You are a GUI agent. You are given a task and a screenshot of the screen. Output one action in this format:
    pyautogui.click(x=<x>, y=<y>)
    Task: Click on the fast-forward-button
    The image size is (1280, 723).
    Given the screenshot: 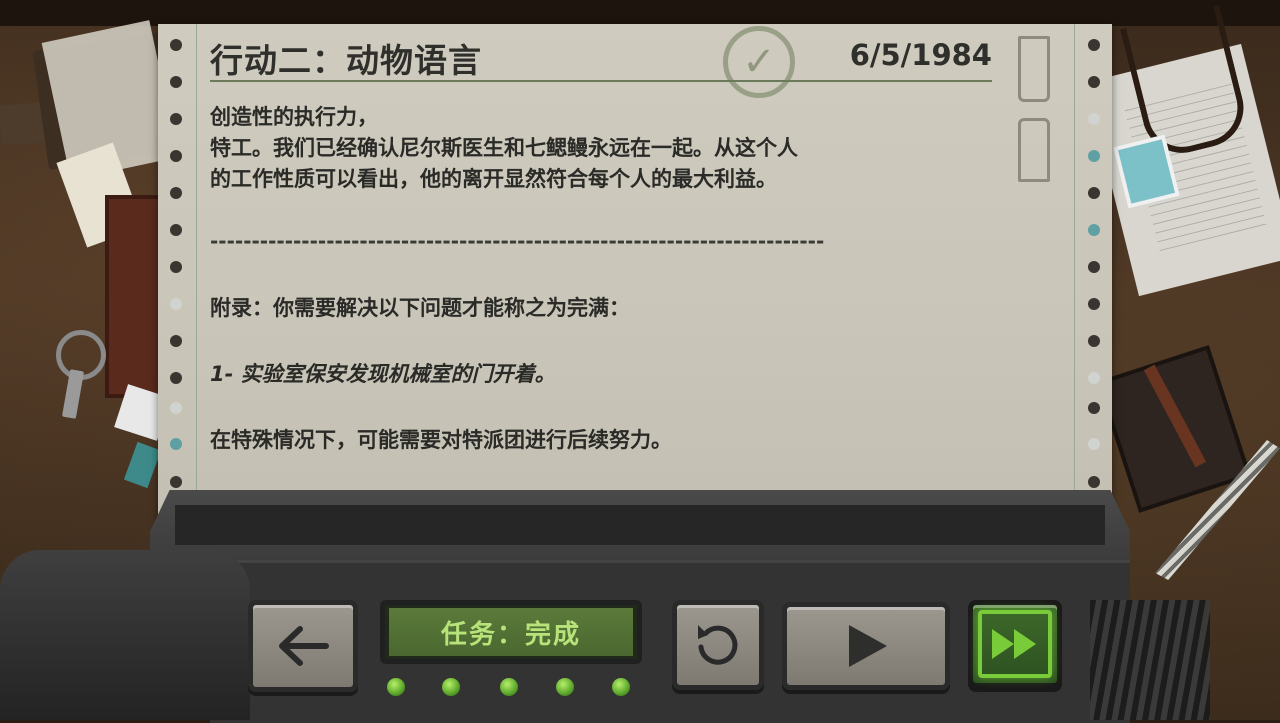 What is the action you would take?
    pyautogui.click(x=1015, y=644)
    